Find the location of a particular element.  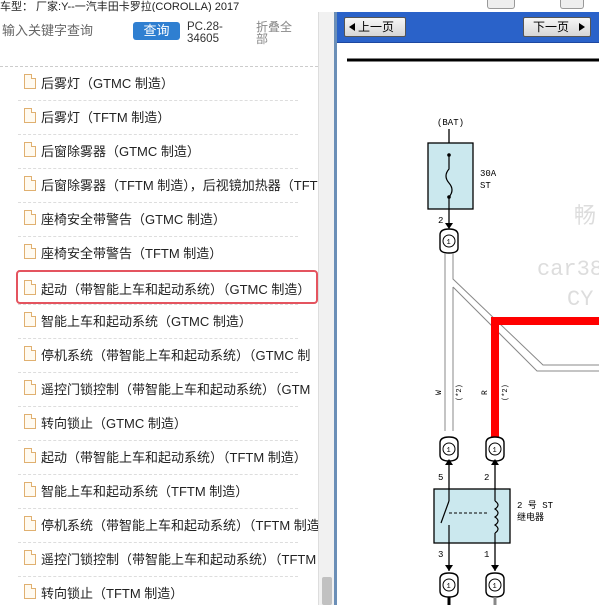

toc-item: 智能上车和起动系统（GTMC 制造） is located at coordinates (168, 321).